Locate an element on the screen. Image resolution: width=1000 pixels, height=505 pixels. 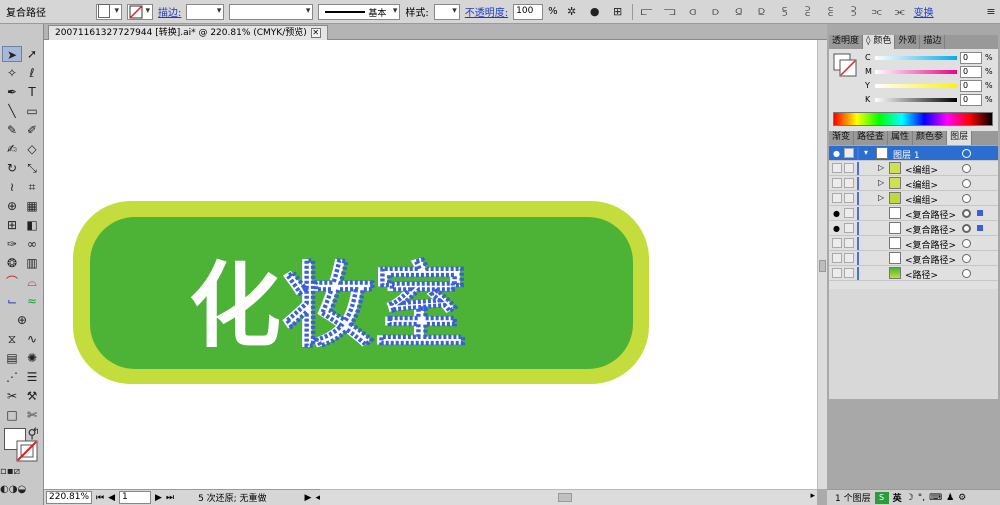
black-slider is located at coordinates (916, 100).